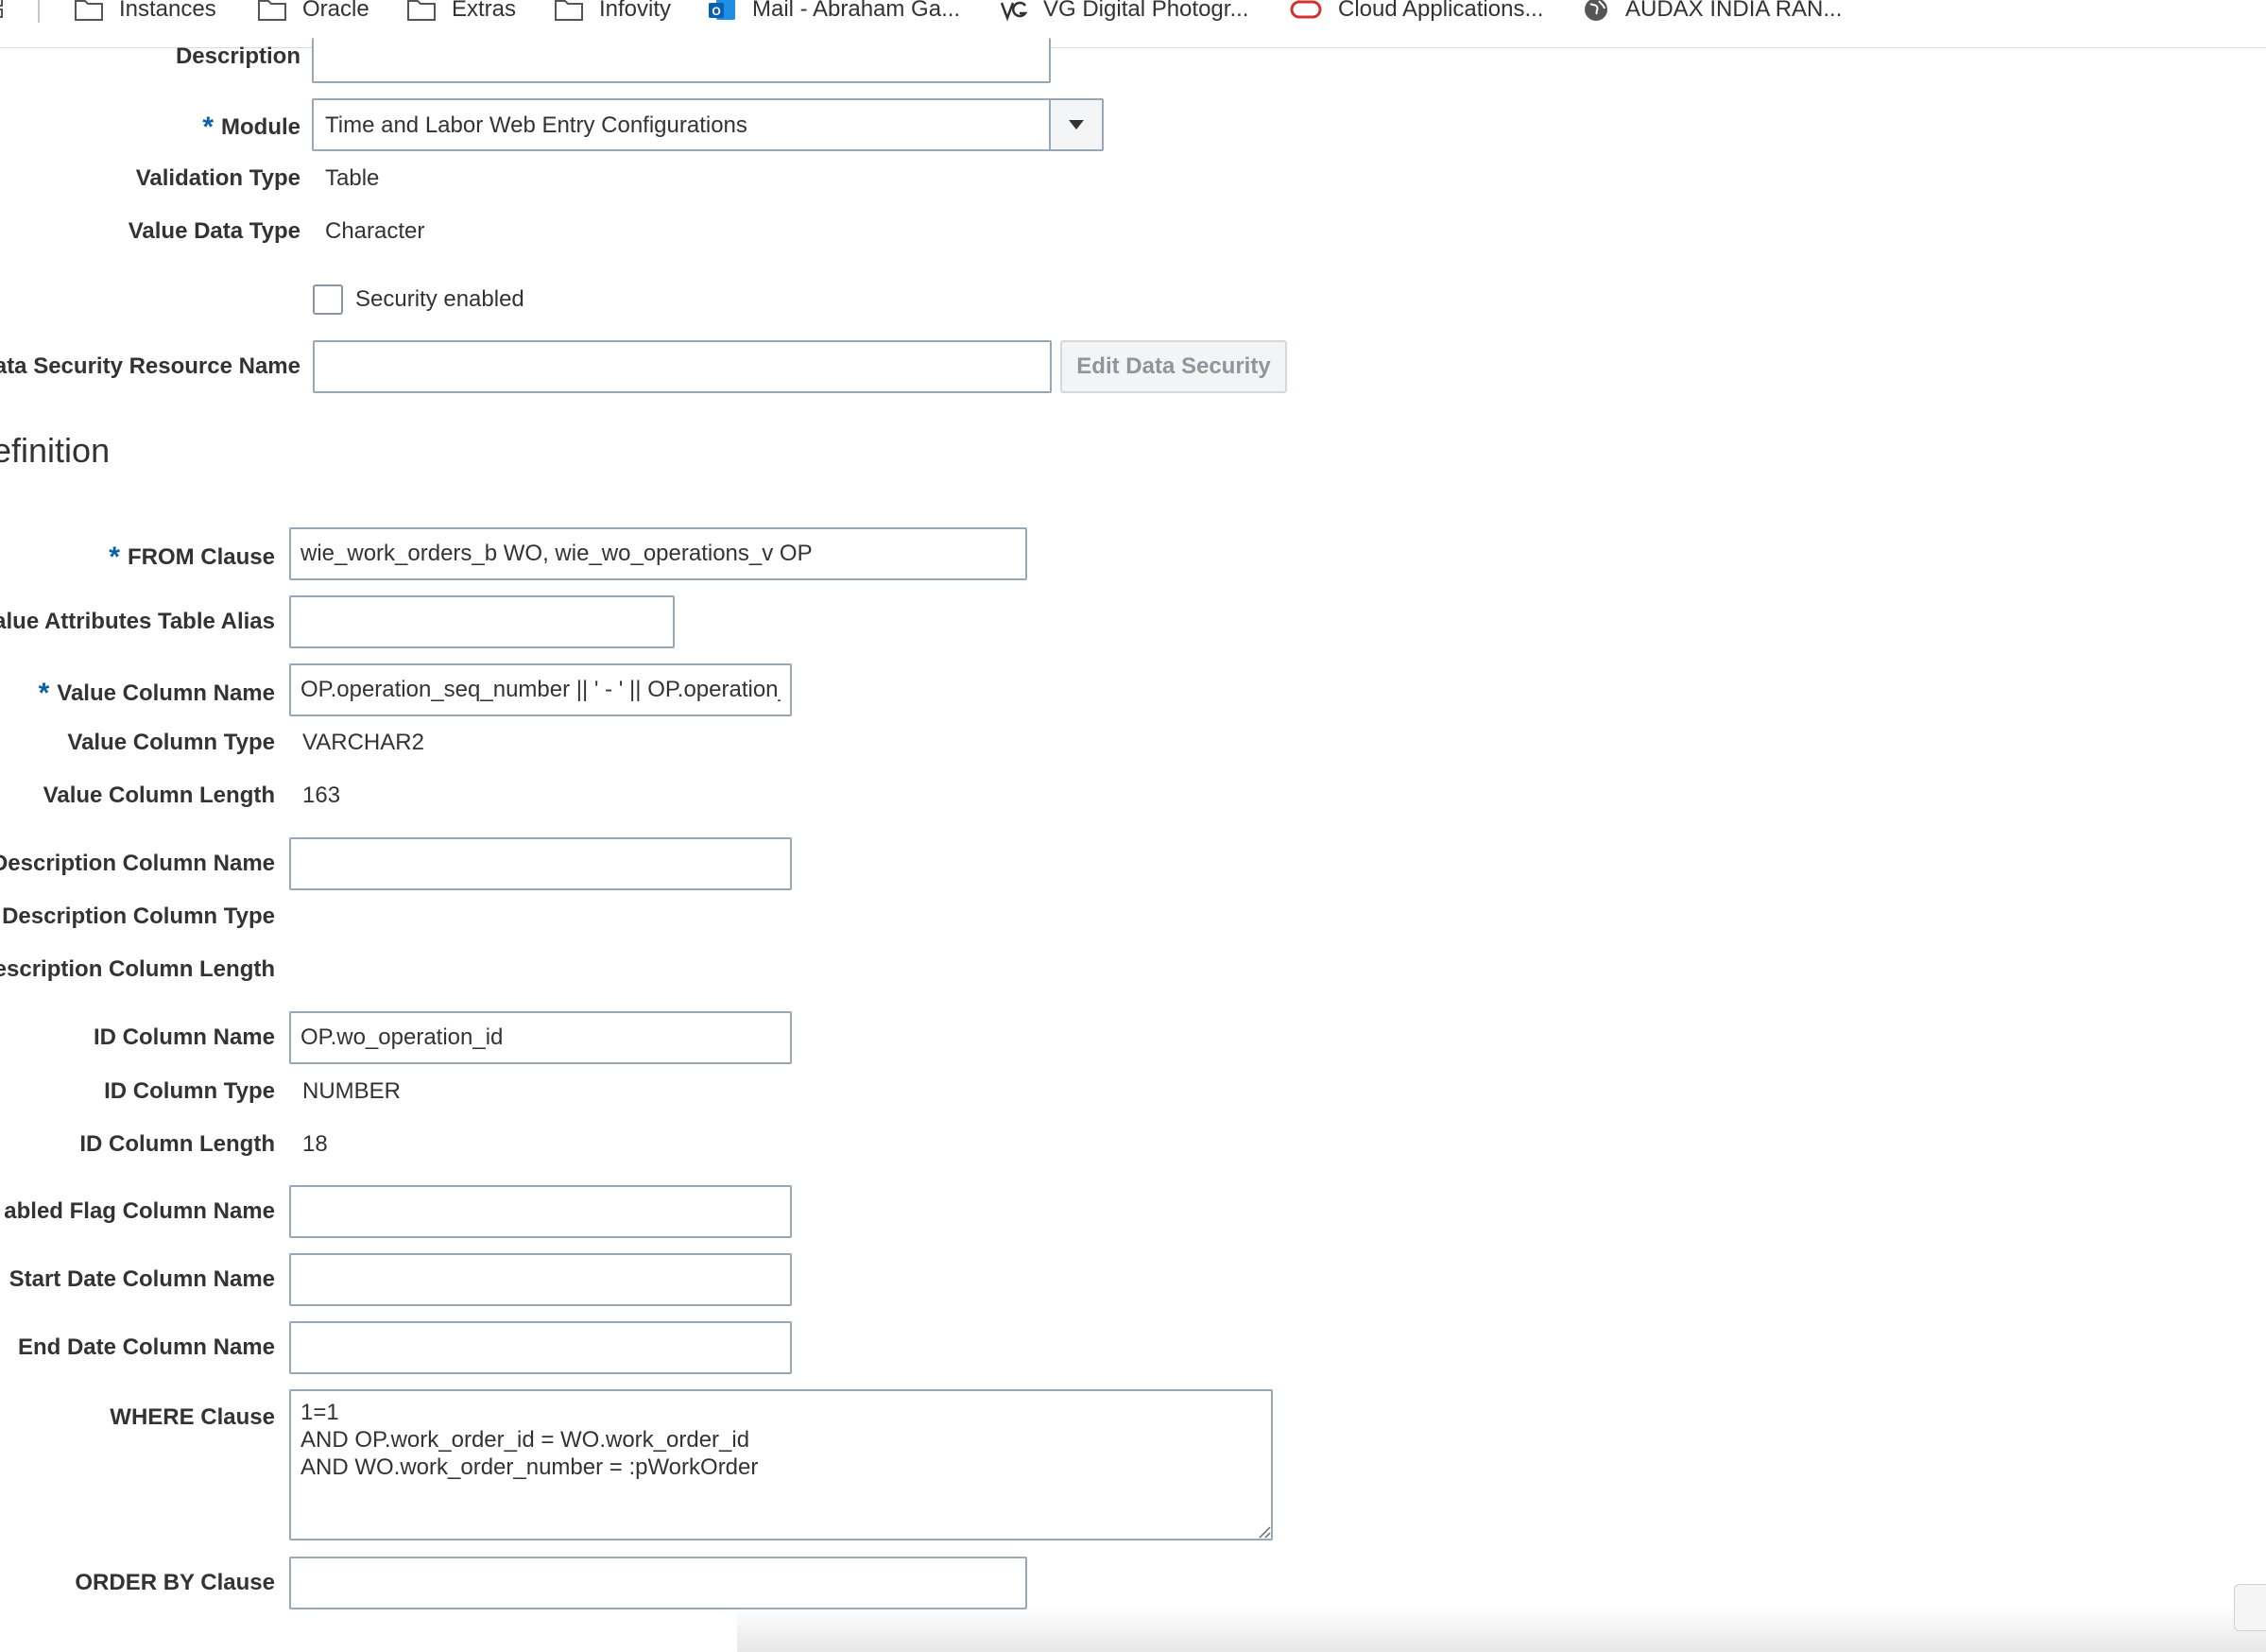 The height and width of the screenshot is (1652, 2266). Describe the element at coordinates (39, 11) in the screenshot. I see `bookmarks-separator` at that location.